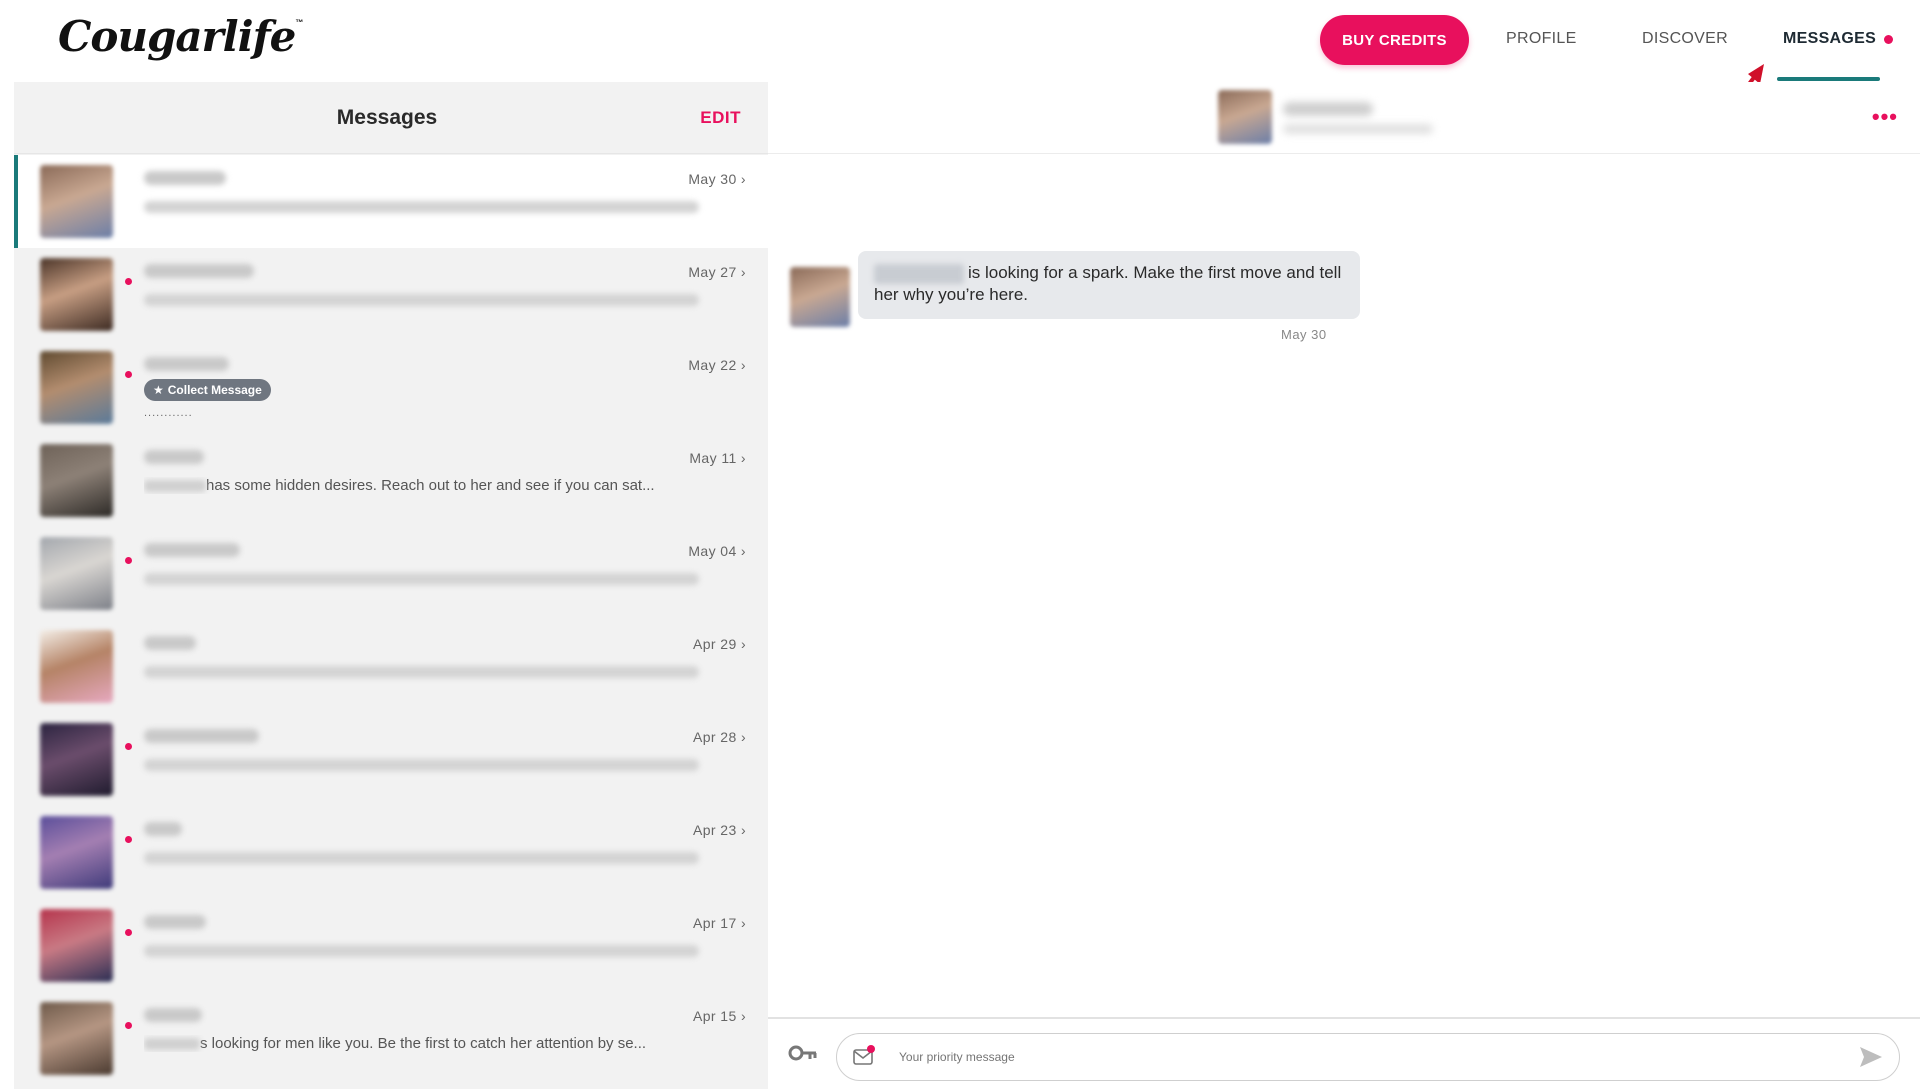  Describe the element at coordinates (720, 118) in the screenshot. I see `edit-button: EDIT` at that location.